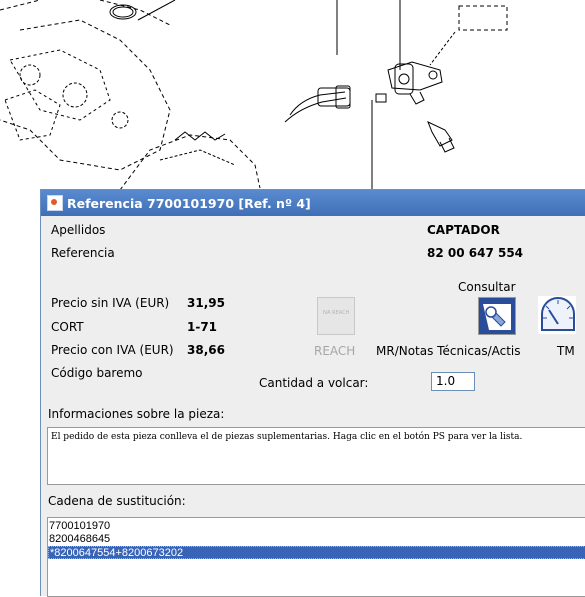  What do you see at coordinates (313, 203) in the screenshot?
I see `dialog-titlebar: Referencia 7700101970 [Ref. nº 4]` at bounding box center [313, 203].